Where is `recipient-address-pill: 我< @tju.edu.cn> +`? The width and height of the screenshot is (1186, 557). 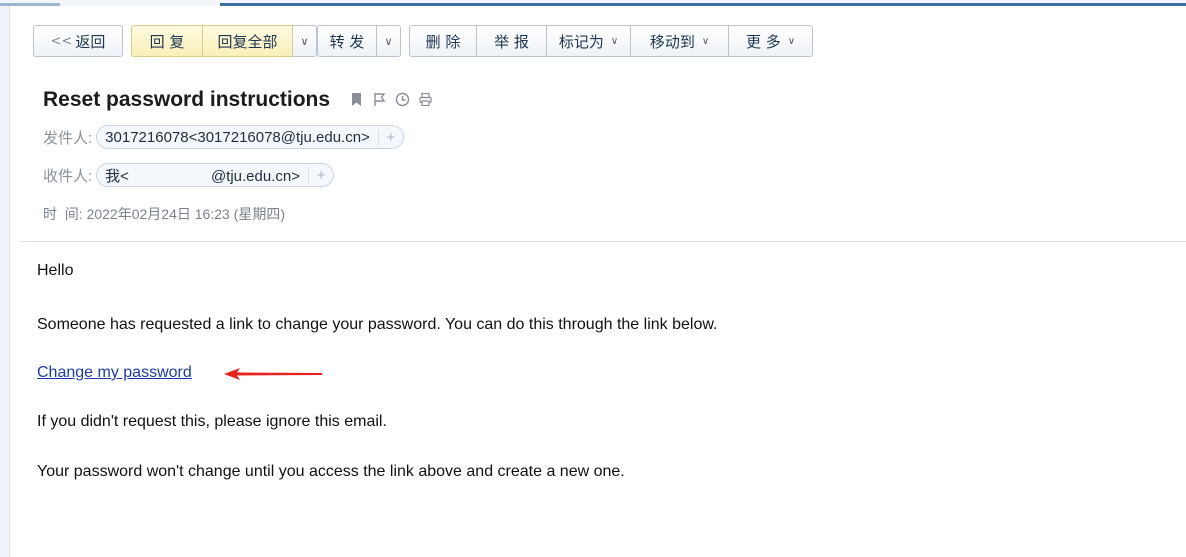
recipient-address-pill: 我< @tju.edu.cn> + is located at coordinates (215, 175).